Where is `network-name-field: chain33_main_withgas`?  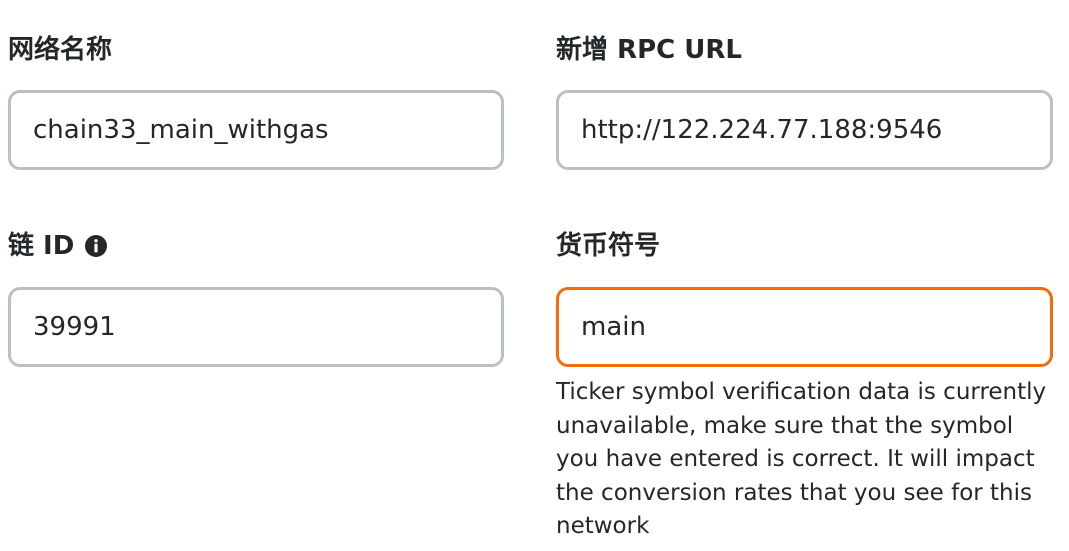
network-name-field: chain33_main_withgas is located at coordinates (256, 130).